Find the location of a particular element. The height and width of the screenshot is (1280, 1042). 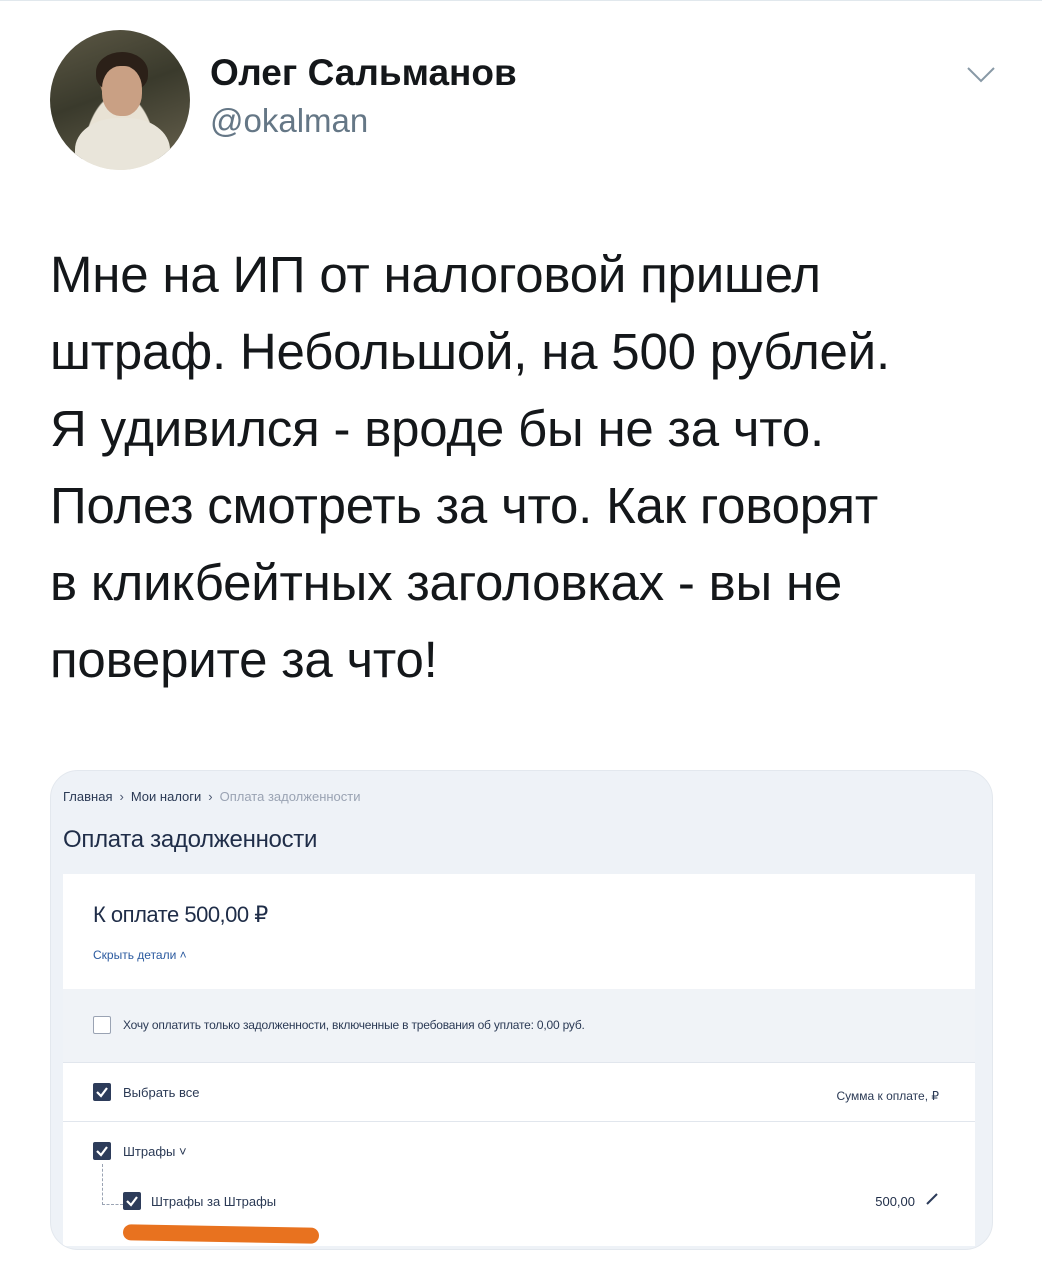

breadcrumb-home: Главная is located at coordinates (87, 796).